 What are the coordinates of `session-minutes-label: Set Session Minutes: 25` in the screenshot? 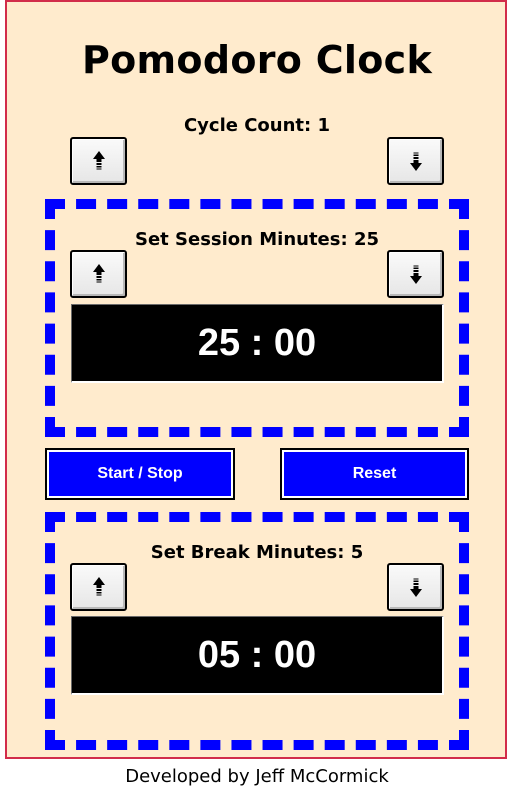 It's located at (256, 239).